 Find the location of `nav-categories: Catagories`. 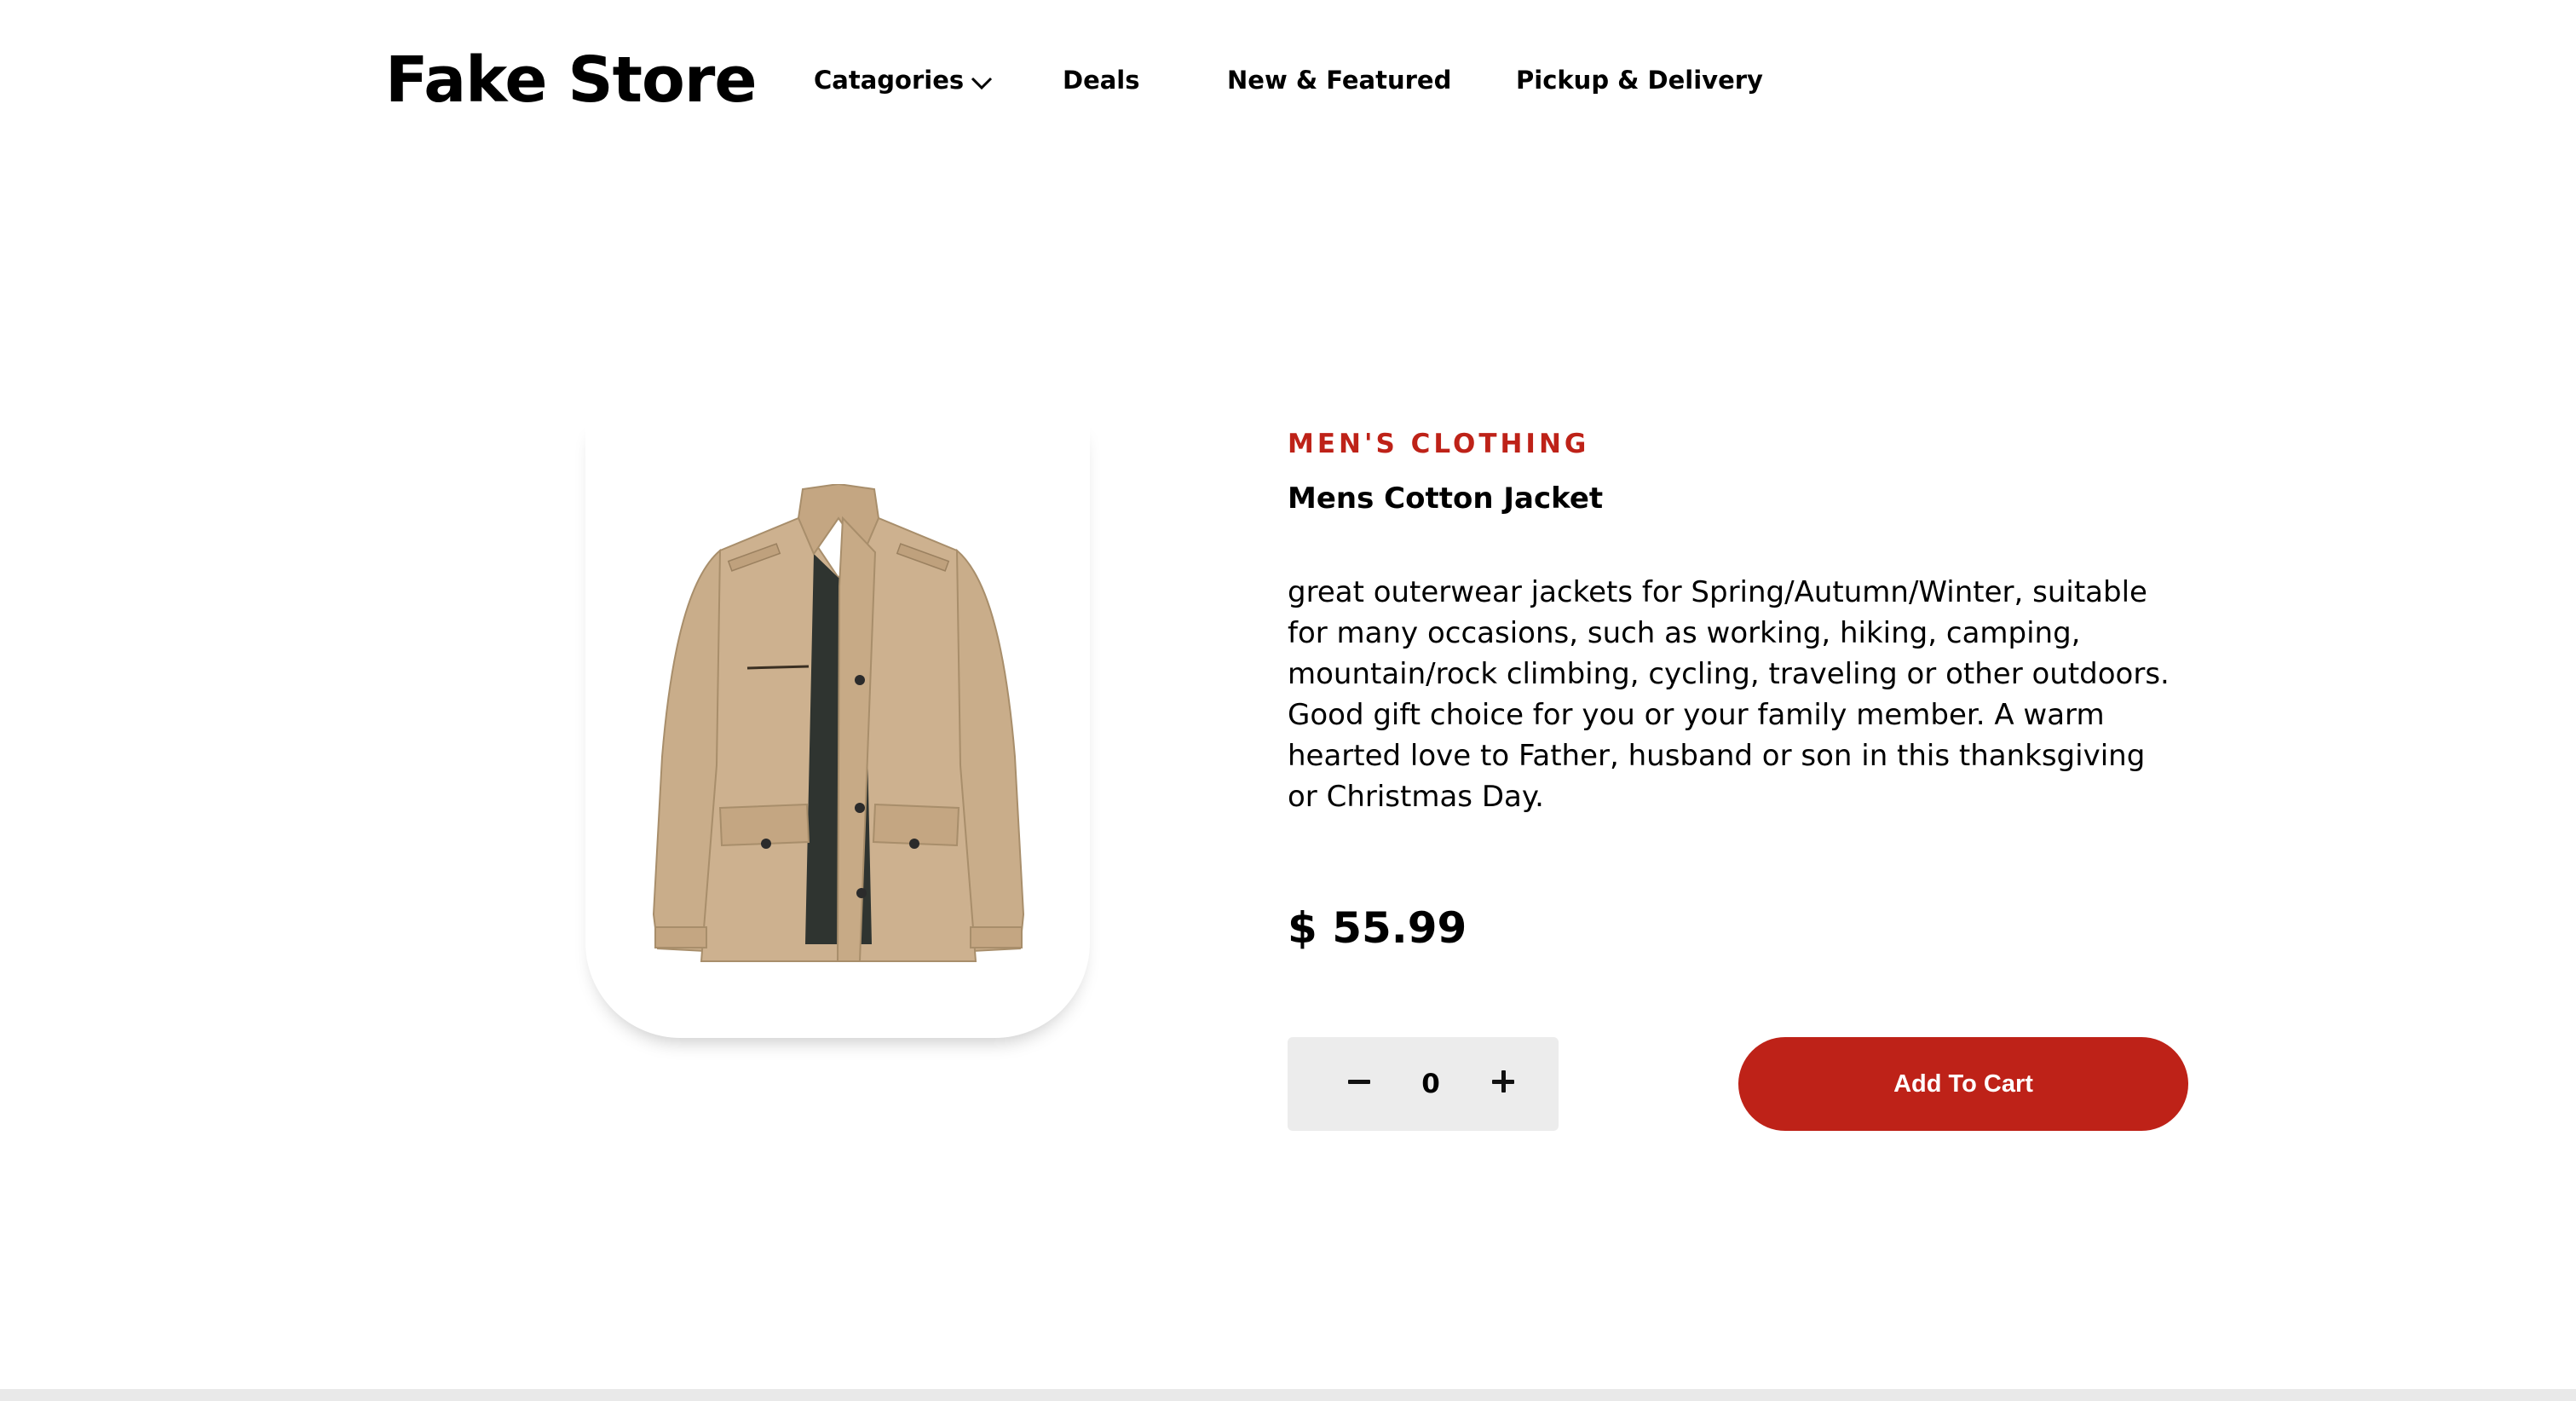

nav-categories: Catagories is located at coordinates (903, 81).